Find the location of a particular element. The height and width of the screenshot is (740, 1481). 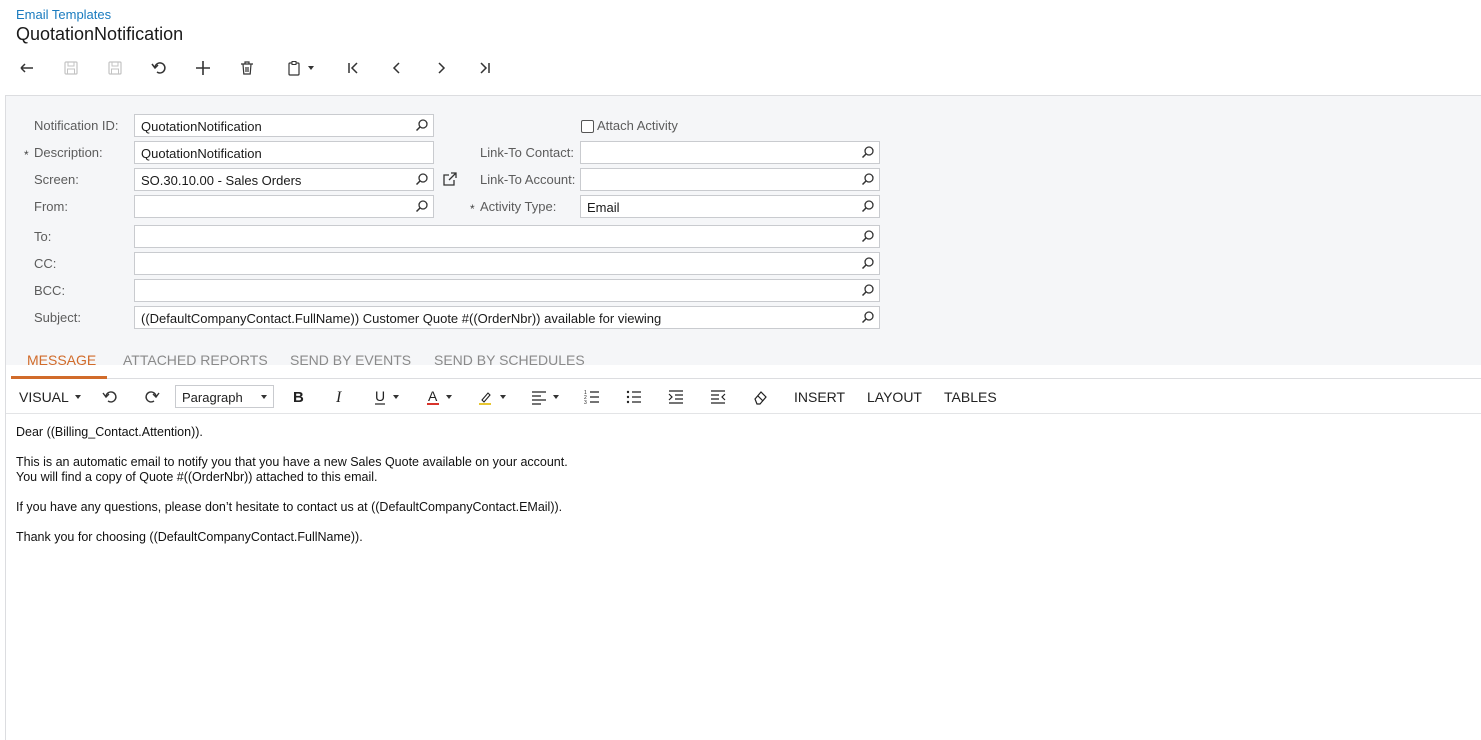

indent-icon is located at coordinates (676, 396).